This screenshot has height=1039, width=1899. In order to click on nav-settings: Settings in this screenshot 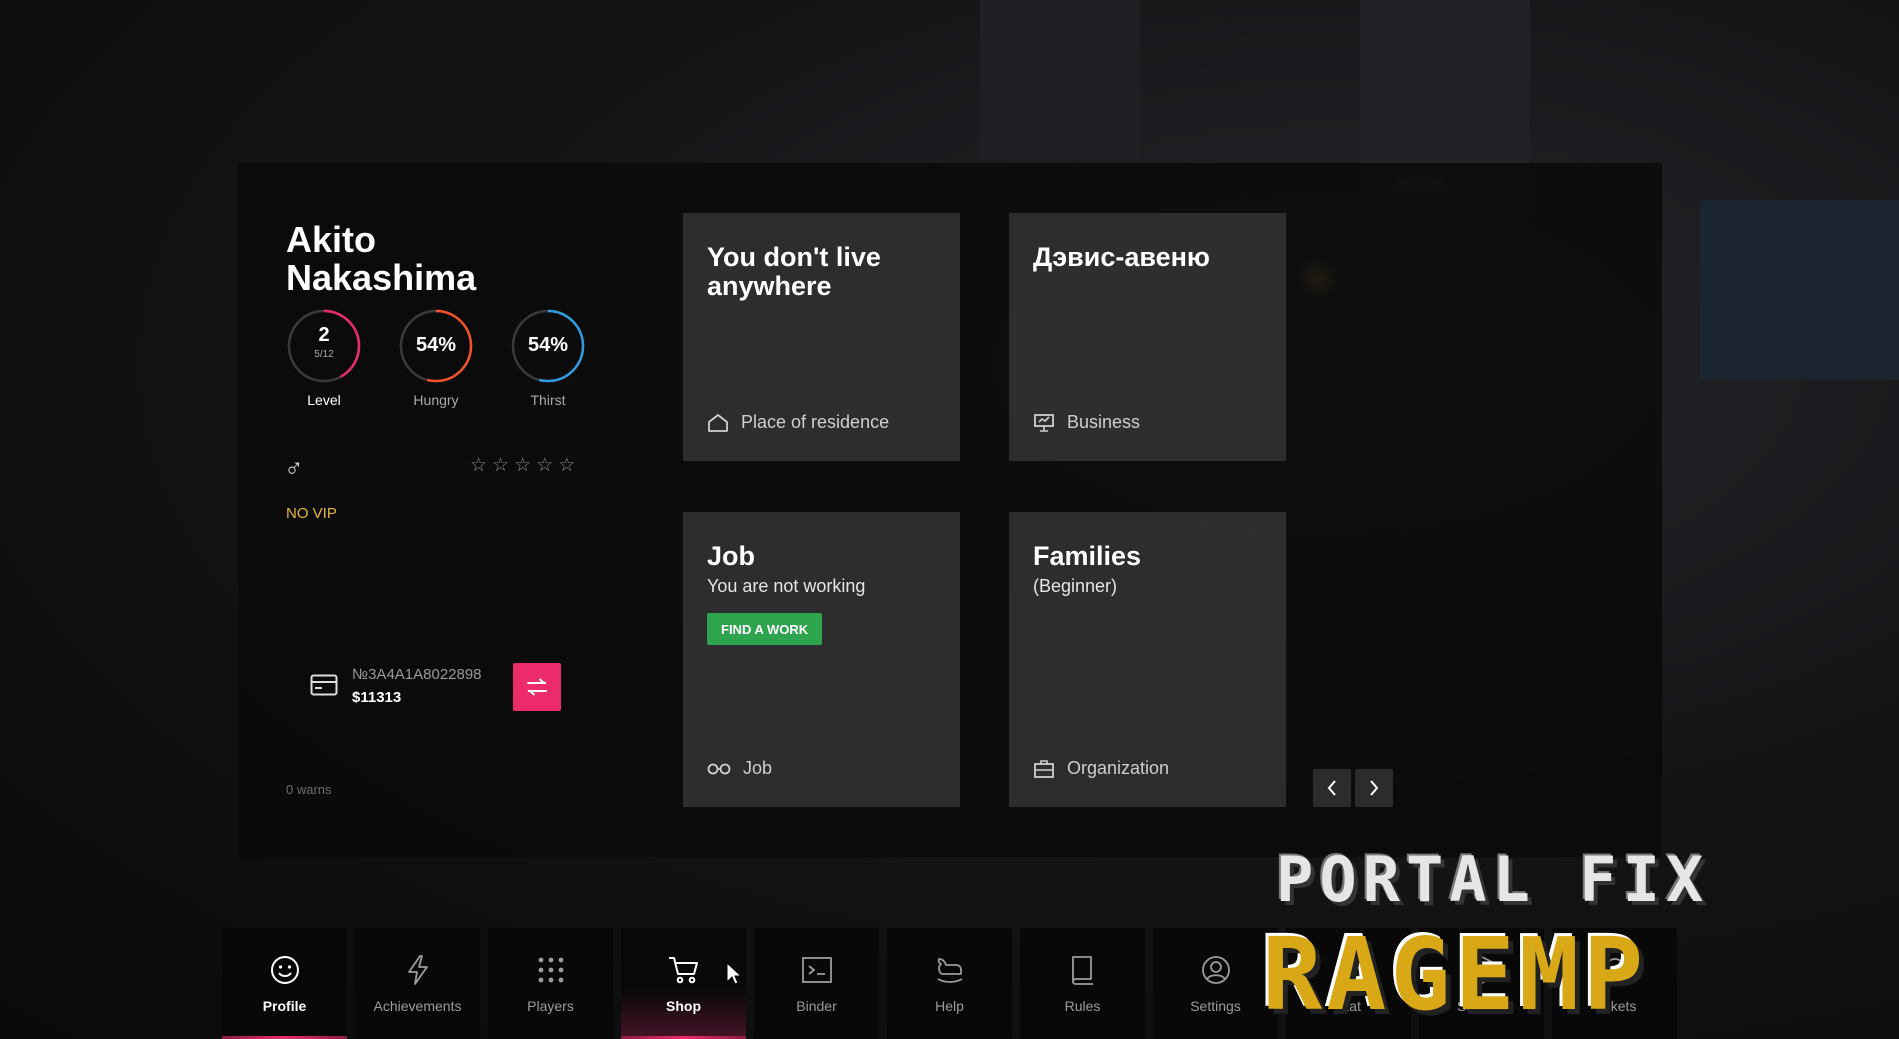, I will do `click(1215, 983)`.